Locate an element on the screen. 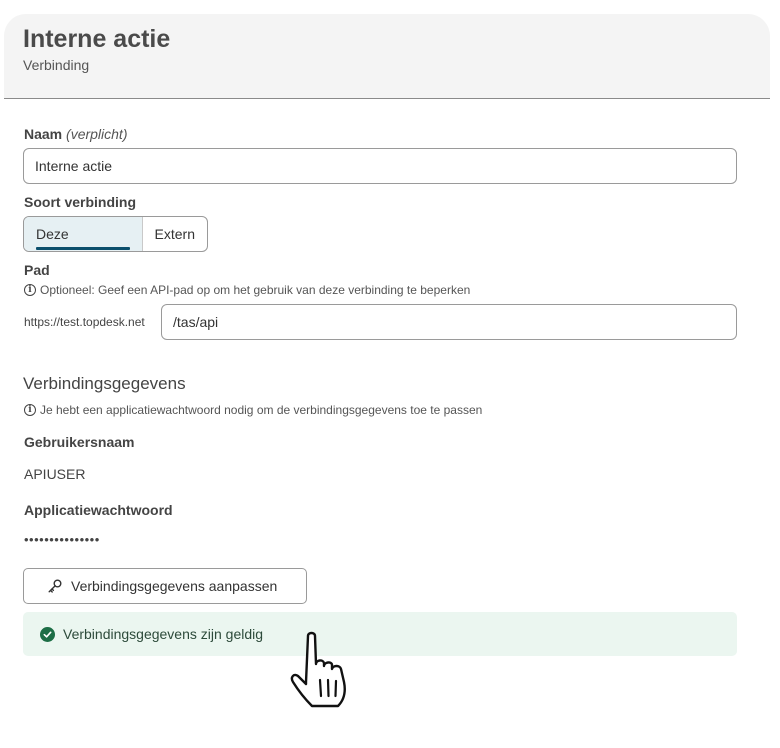 This screenshot has width=780, height=748. name-label-text: Naam is located at coordinates (43, 134).